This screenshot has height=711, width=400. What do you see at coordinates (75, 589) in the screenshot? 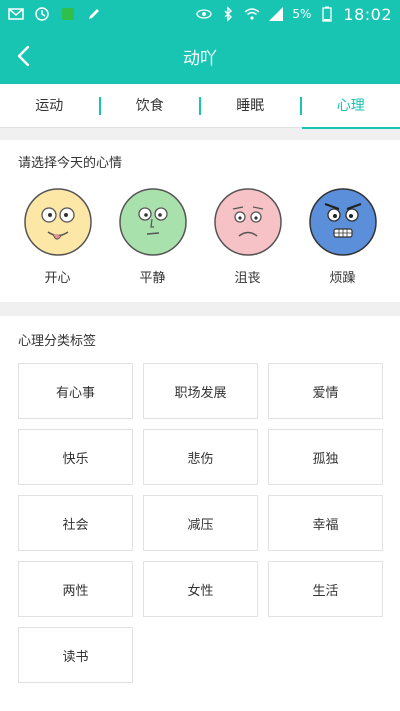
I see `tag-button: 两性` at bounding box center [75, 589].